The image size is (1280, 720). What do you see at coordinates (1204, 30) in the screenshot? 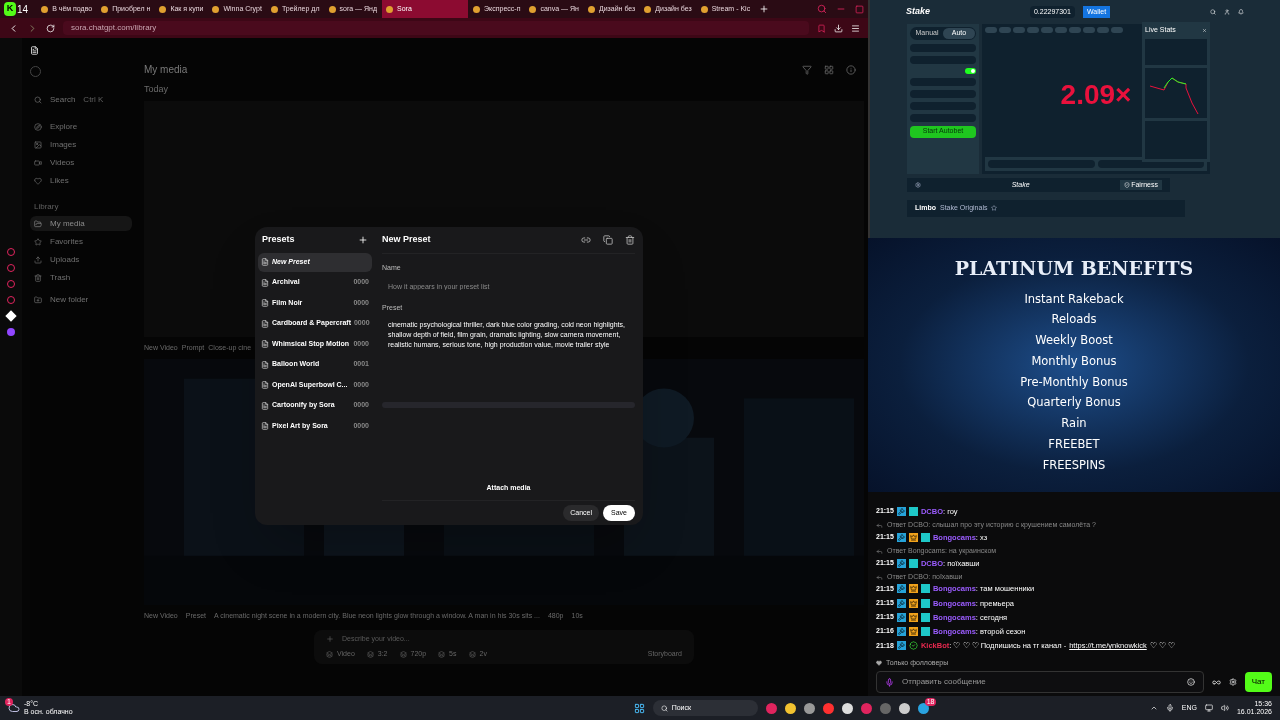
I see `close-icon` at bounding box center [1204, 30].